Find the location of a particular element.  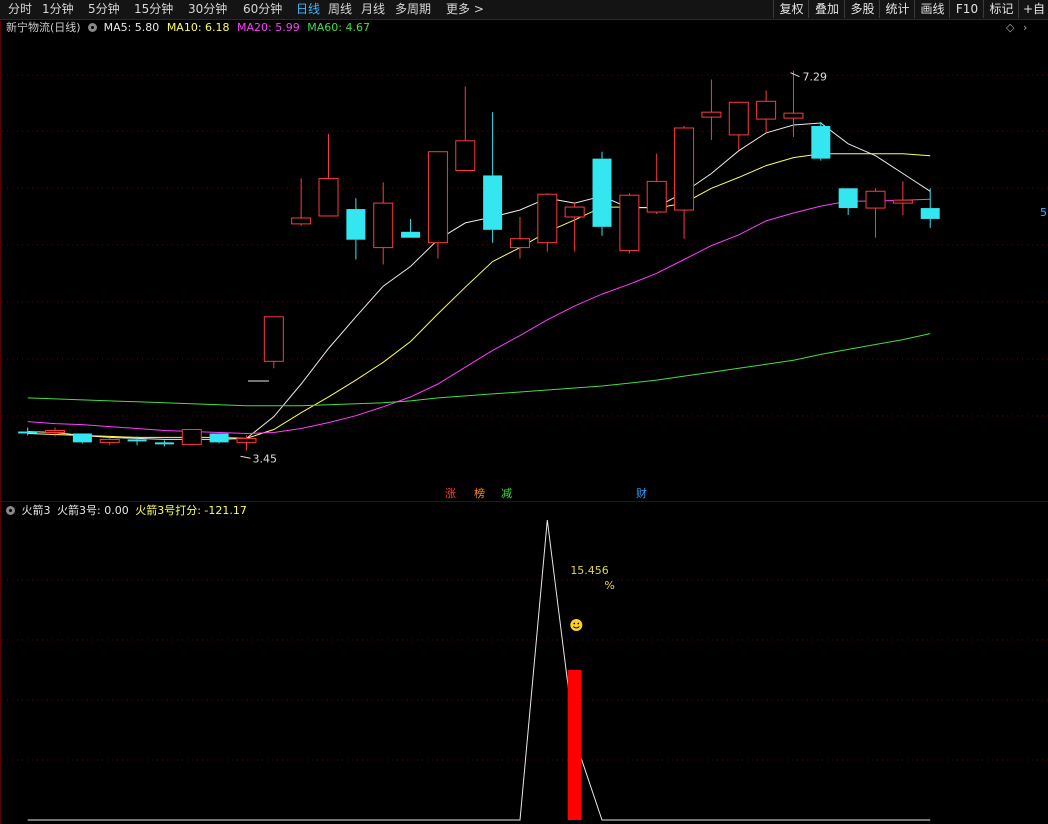

high-marker-arrow is located at coordinates (795, 75).